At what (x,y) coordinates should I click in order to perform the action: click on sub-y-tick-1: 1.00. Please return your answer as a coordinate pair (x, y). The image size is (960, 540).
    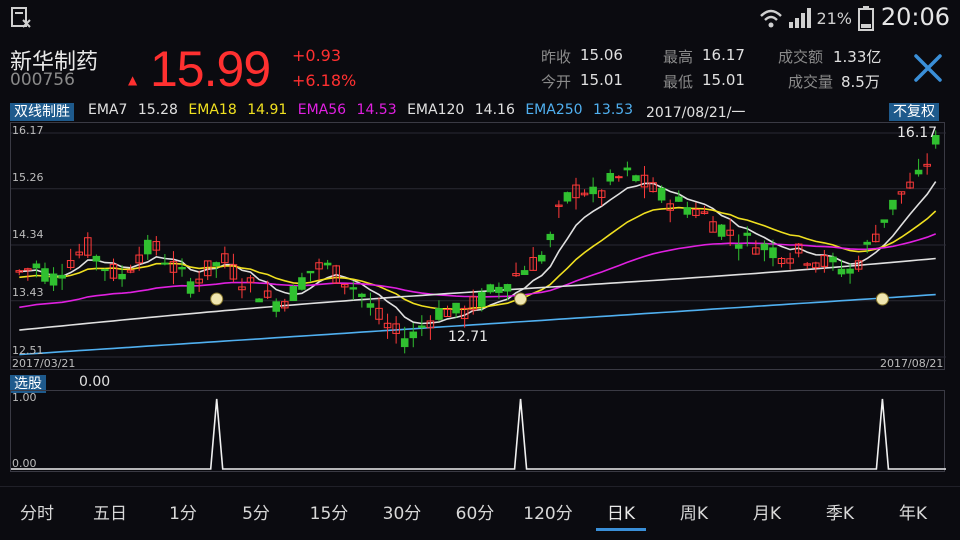
    Looking at the image, I should click on (24, 397).